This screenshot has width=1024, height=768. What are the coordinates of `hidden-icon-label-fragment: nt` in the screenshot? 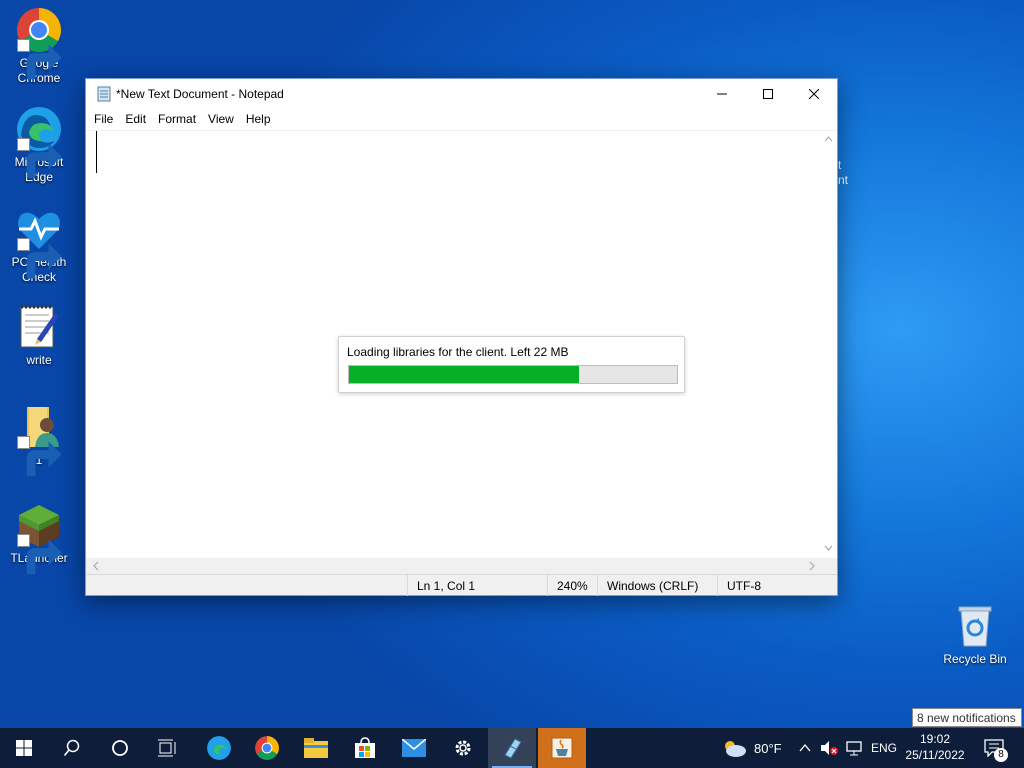 It's located at (843, 180).